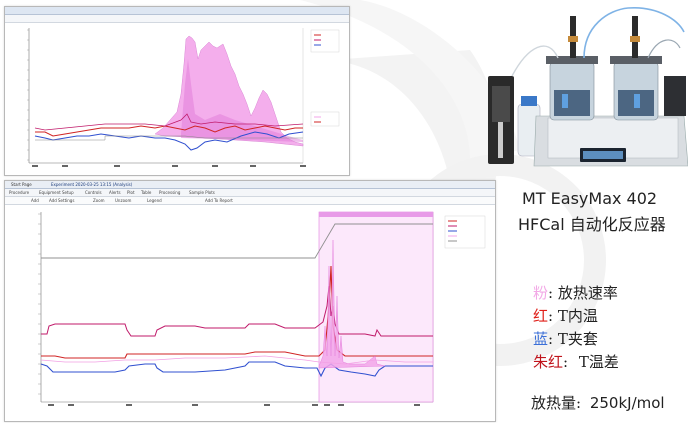 This screenshot has height=423, width=700. What do you see at coordinates (21, 184) in the screenshot?
I see `bottom-tab-start: Start Page` at bounding box center [21, 184].